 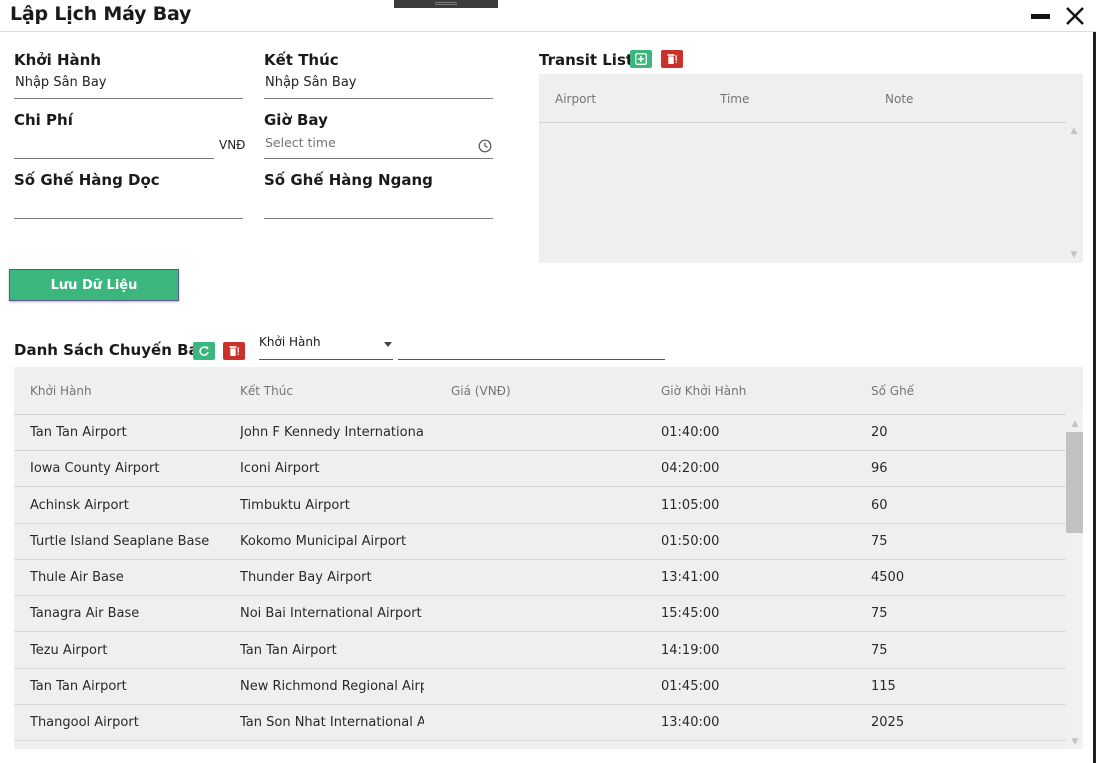 I want to click on cell-departure-time: 13:41:00, so click(x=690, y=577).